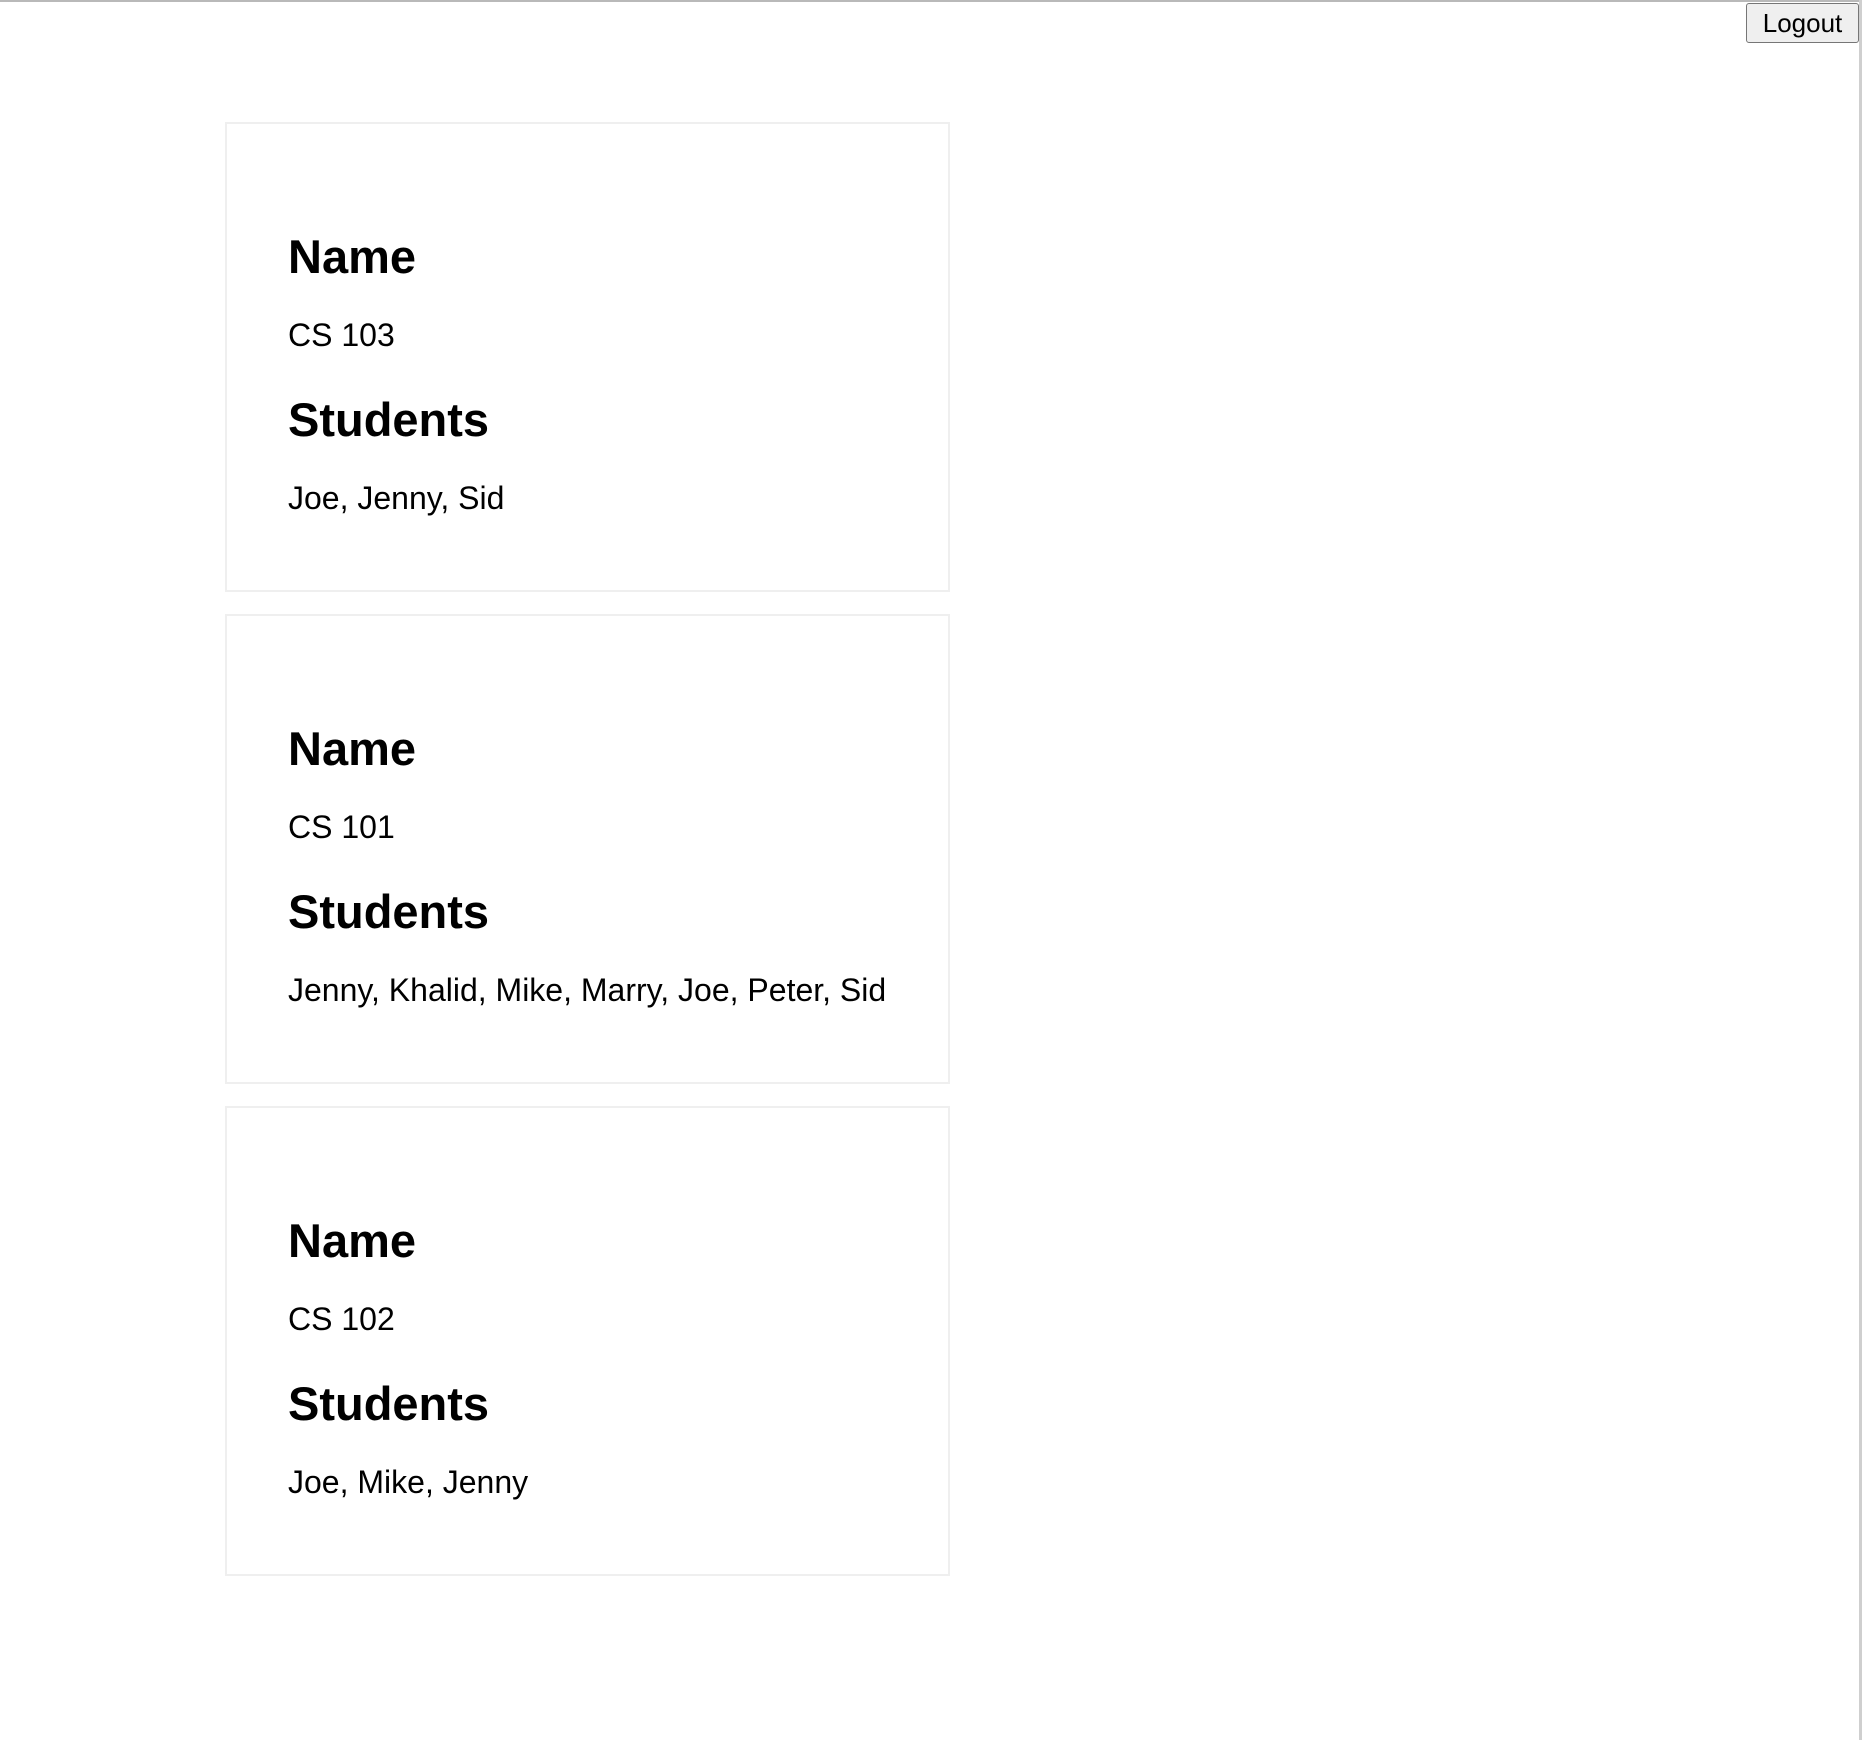 The width and height of the screenshot is (1862, 1740). Describe the element at coordinates (341, 335) in the screenshot. I see `course-name: CS 103` at that location.